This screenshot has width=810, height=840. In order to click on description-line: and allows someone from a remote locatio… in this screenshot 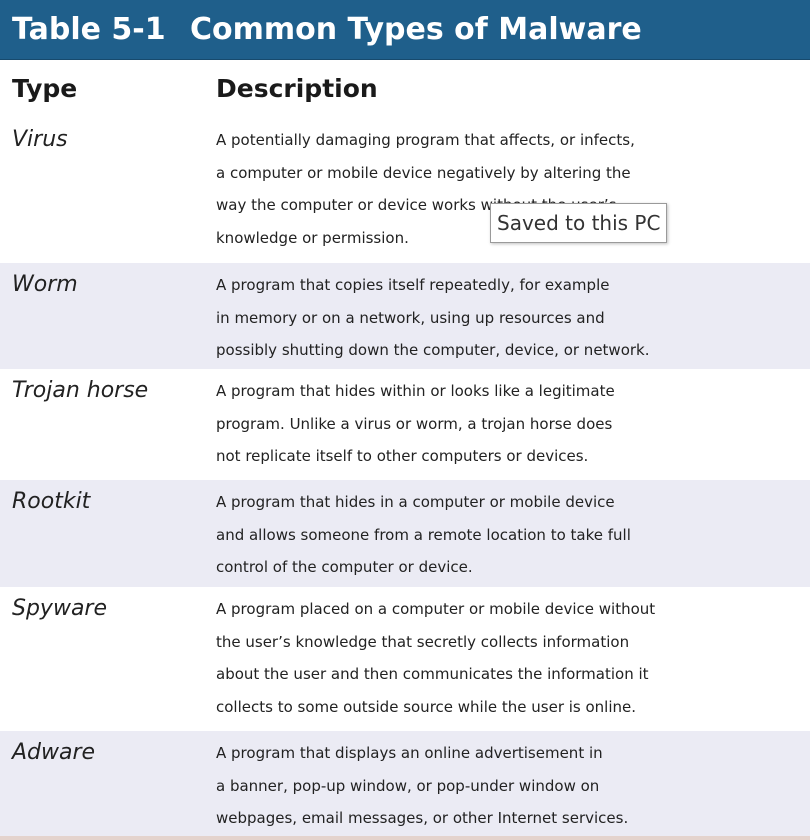, I will do `click(423, 534)`.